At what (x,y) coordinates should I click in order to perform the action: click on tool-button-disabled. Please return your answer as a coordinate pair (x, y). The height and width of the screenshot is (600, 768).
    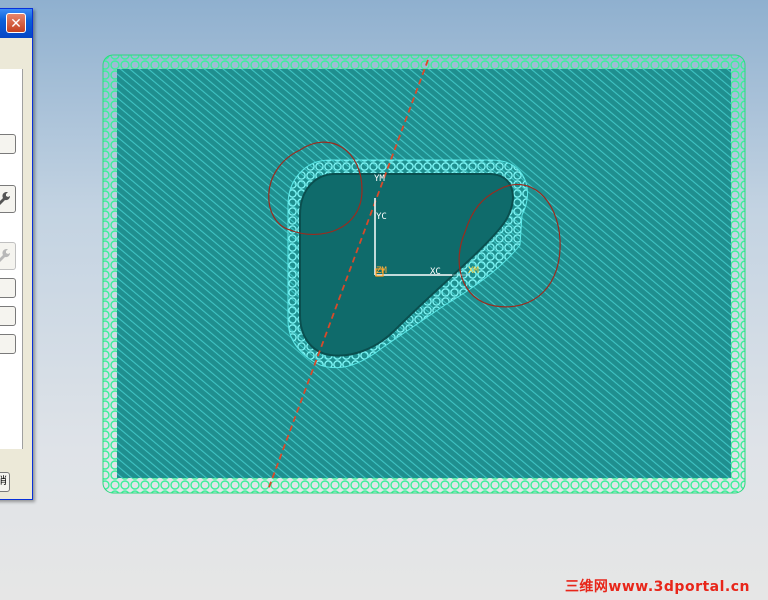
    Looking at the image, I should click on (8, 256).